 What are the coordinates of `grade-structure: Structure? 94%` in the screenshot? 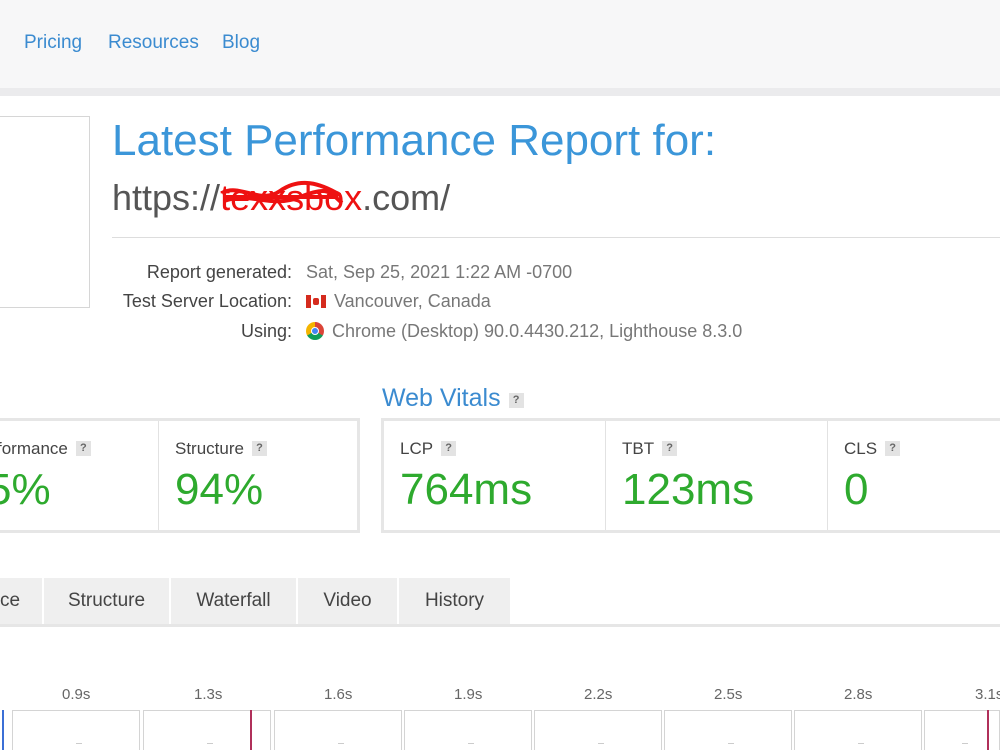 It's located at (258, 475).